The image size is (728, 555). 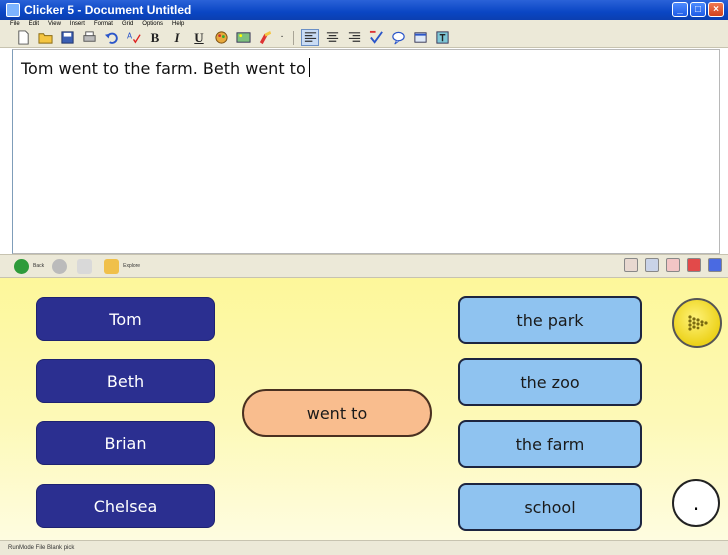 What do you see at coordinates (364, 38) in the screenshot?
I see `toolbar: A B I U ·` at bounding box center [364, 38].